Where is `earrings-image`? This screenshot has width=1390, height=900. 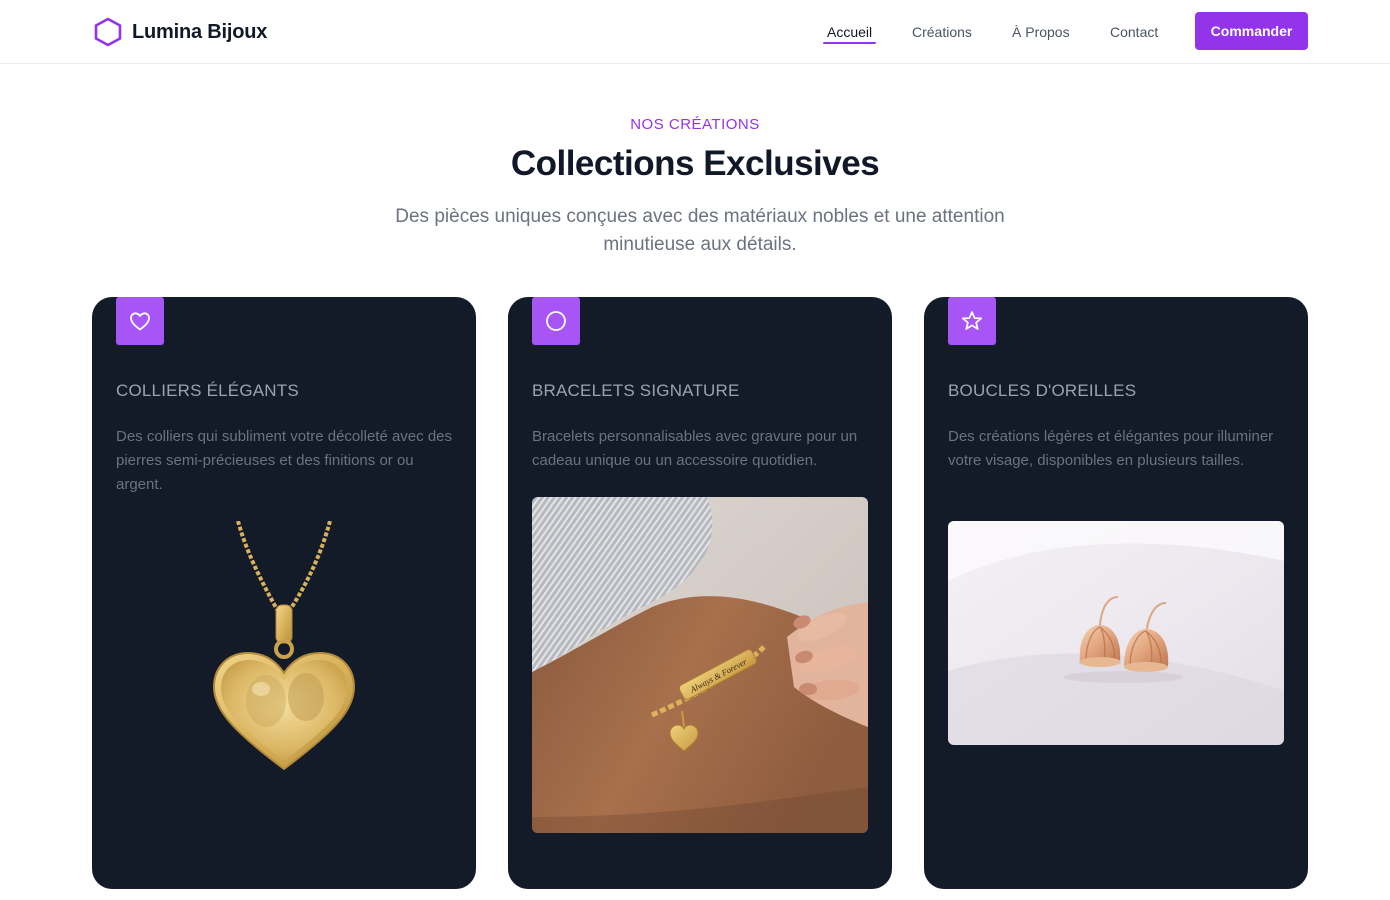
earrings-image is located at coordinates (1116, 633).